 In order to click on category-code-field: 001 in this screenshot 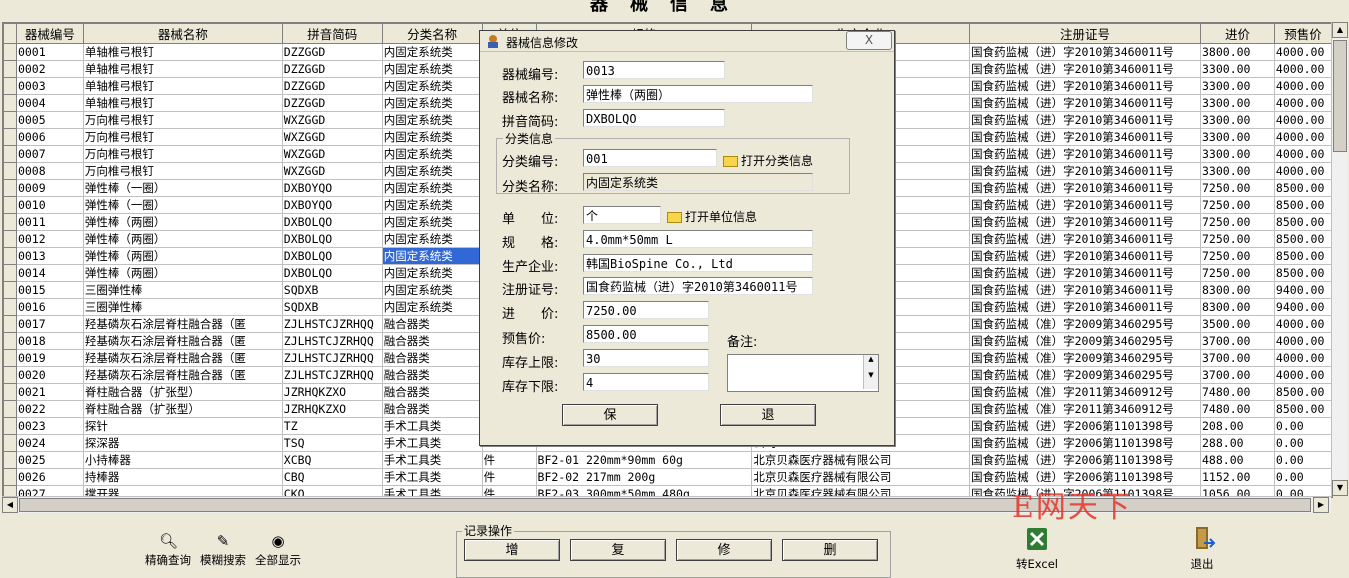, I will do `click(650, 158)`.